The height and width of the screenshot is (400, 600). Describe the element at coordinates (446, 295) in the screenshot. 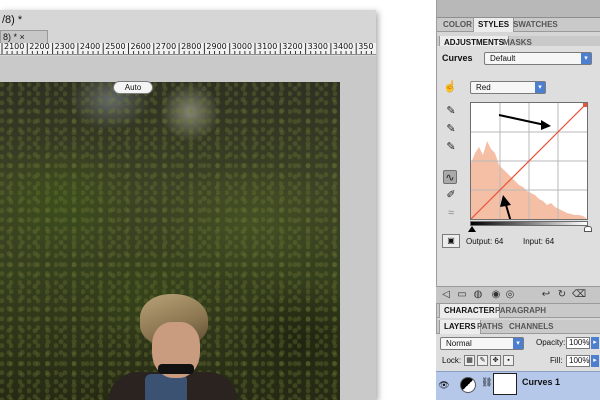

I see `return-arrow-icon: ◁` at that location.